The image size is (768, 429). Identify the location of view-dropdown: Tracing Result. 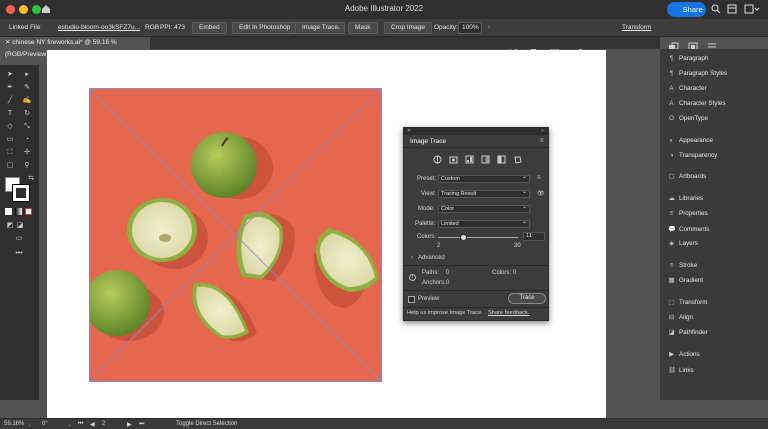
(484, 193).